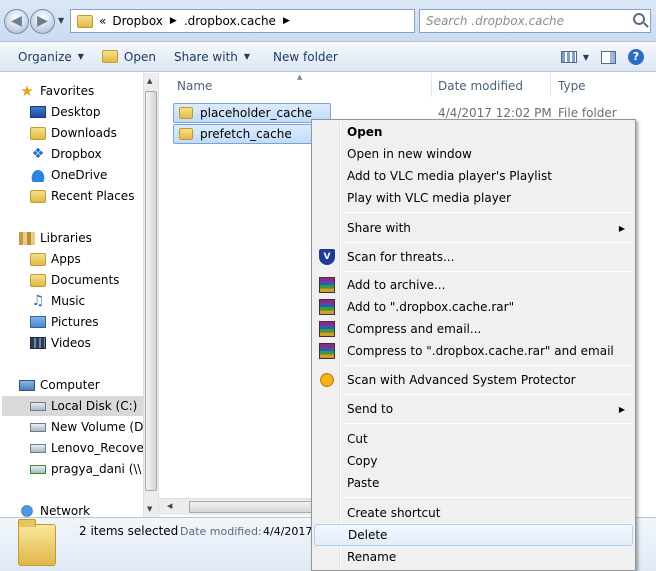  What do you see at coordinates (102, 427) in the screenshot?
I see `nav-label: New Volume (D:)` at bounding box center [102, 427].